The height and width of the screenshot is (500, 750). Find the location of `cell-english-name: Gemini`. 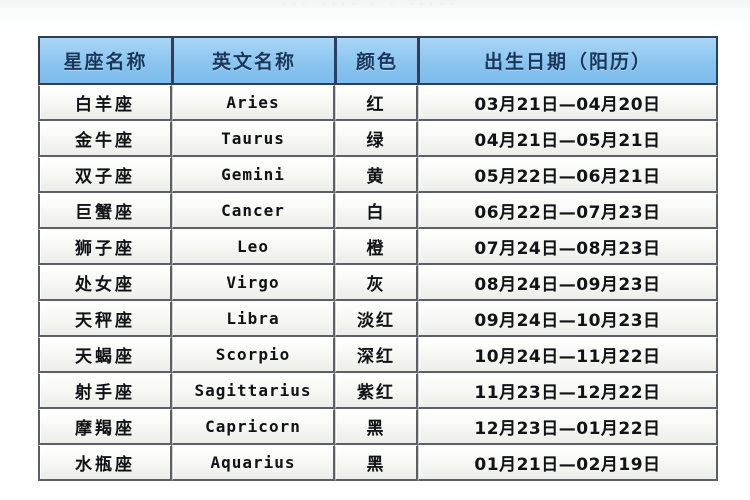

cell-english-name: Gemini is located at coordinates (253, 175).